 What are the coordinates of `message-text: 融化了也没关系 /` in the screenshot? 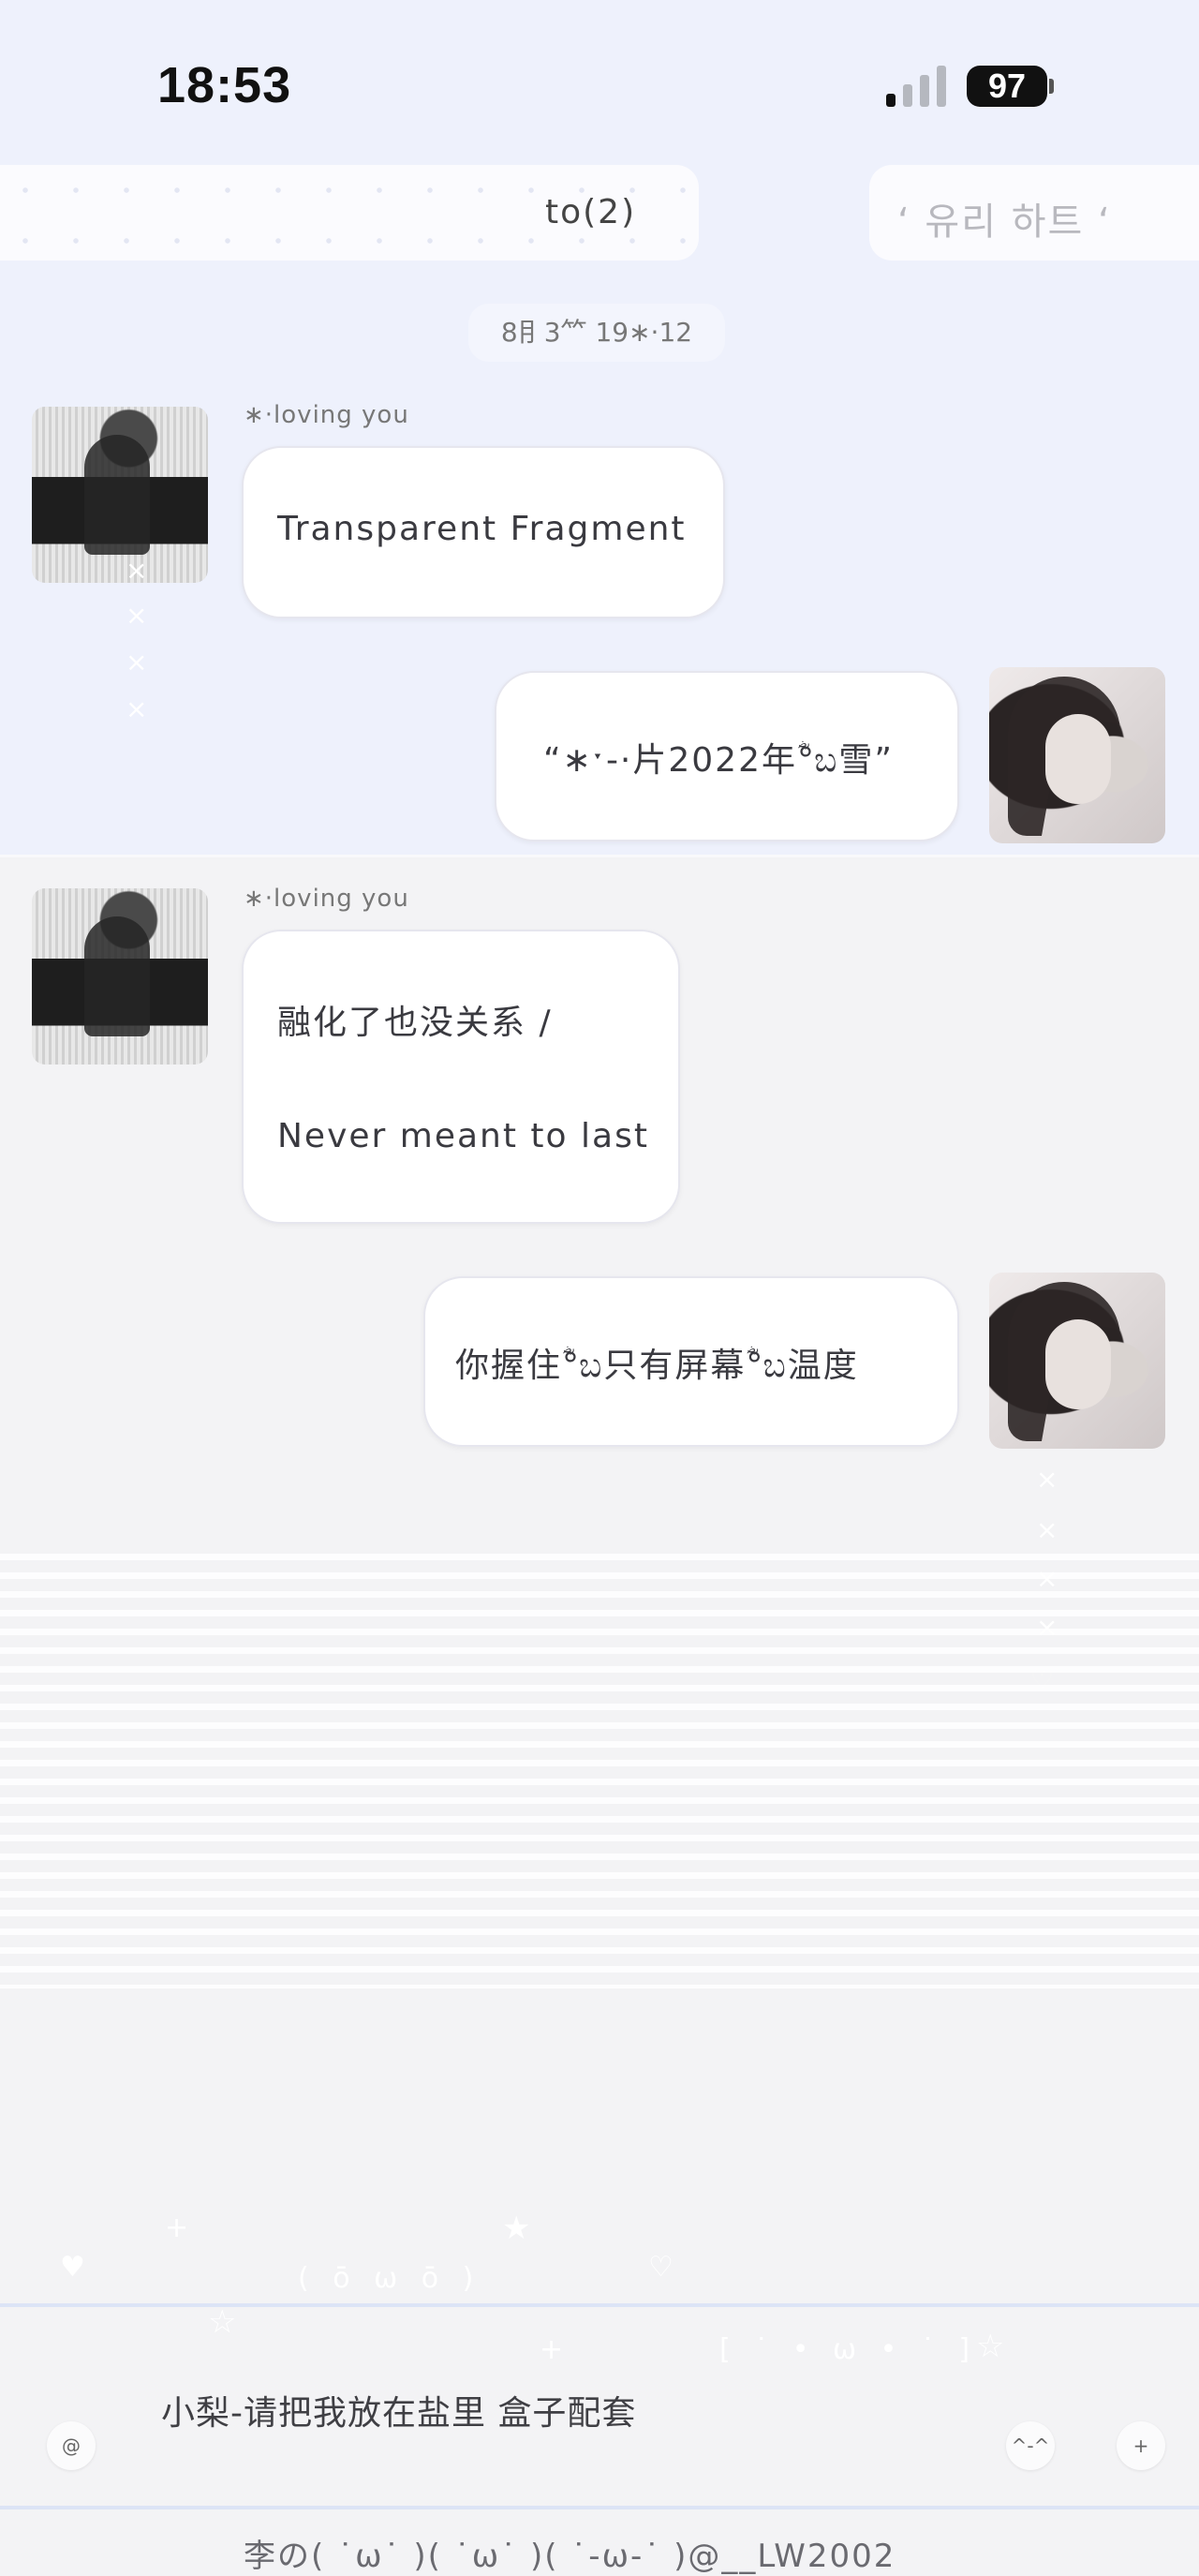 It's located at (415, 1023).